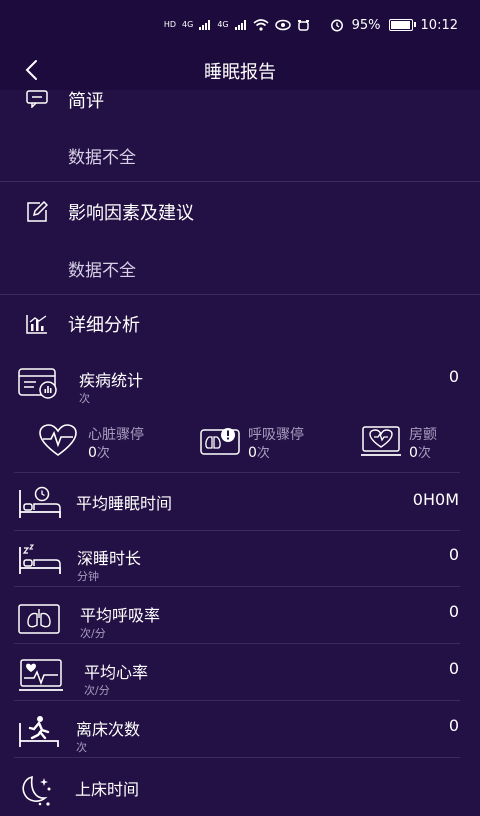 The height and width of the screenshot is (816, 480). Describe the element at coordinates (131, 213) in the screenshot. I see `factors-title: 影响因素及建议` at that location.